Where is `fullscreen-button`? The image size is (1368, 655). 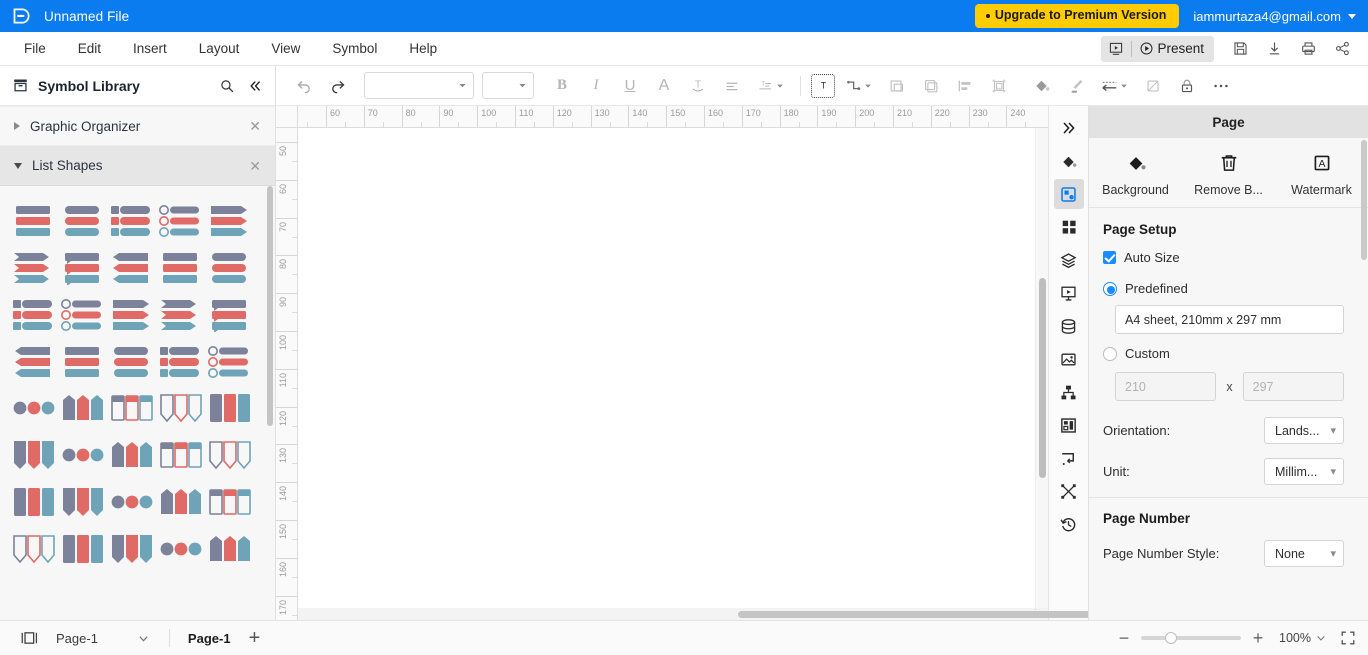 fullscreen-button is located at coordinates (1348, 638).